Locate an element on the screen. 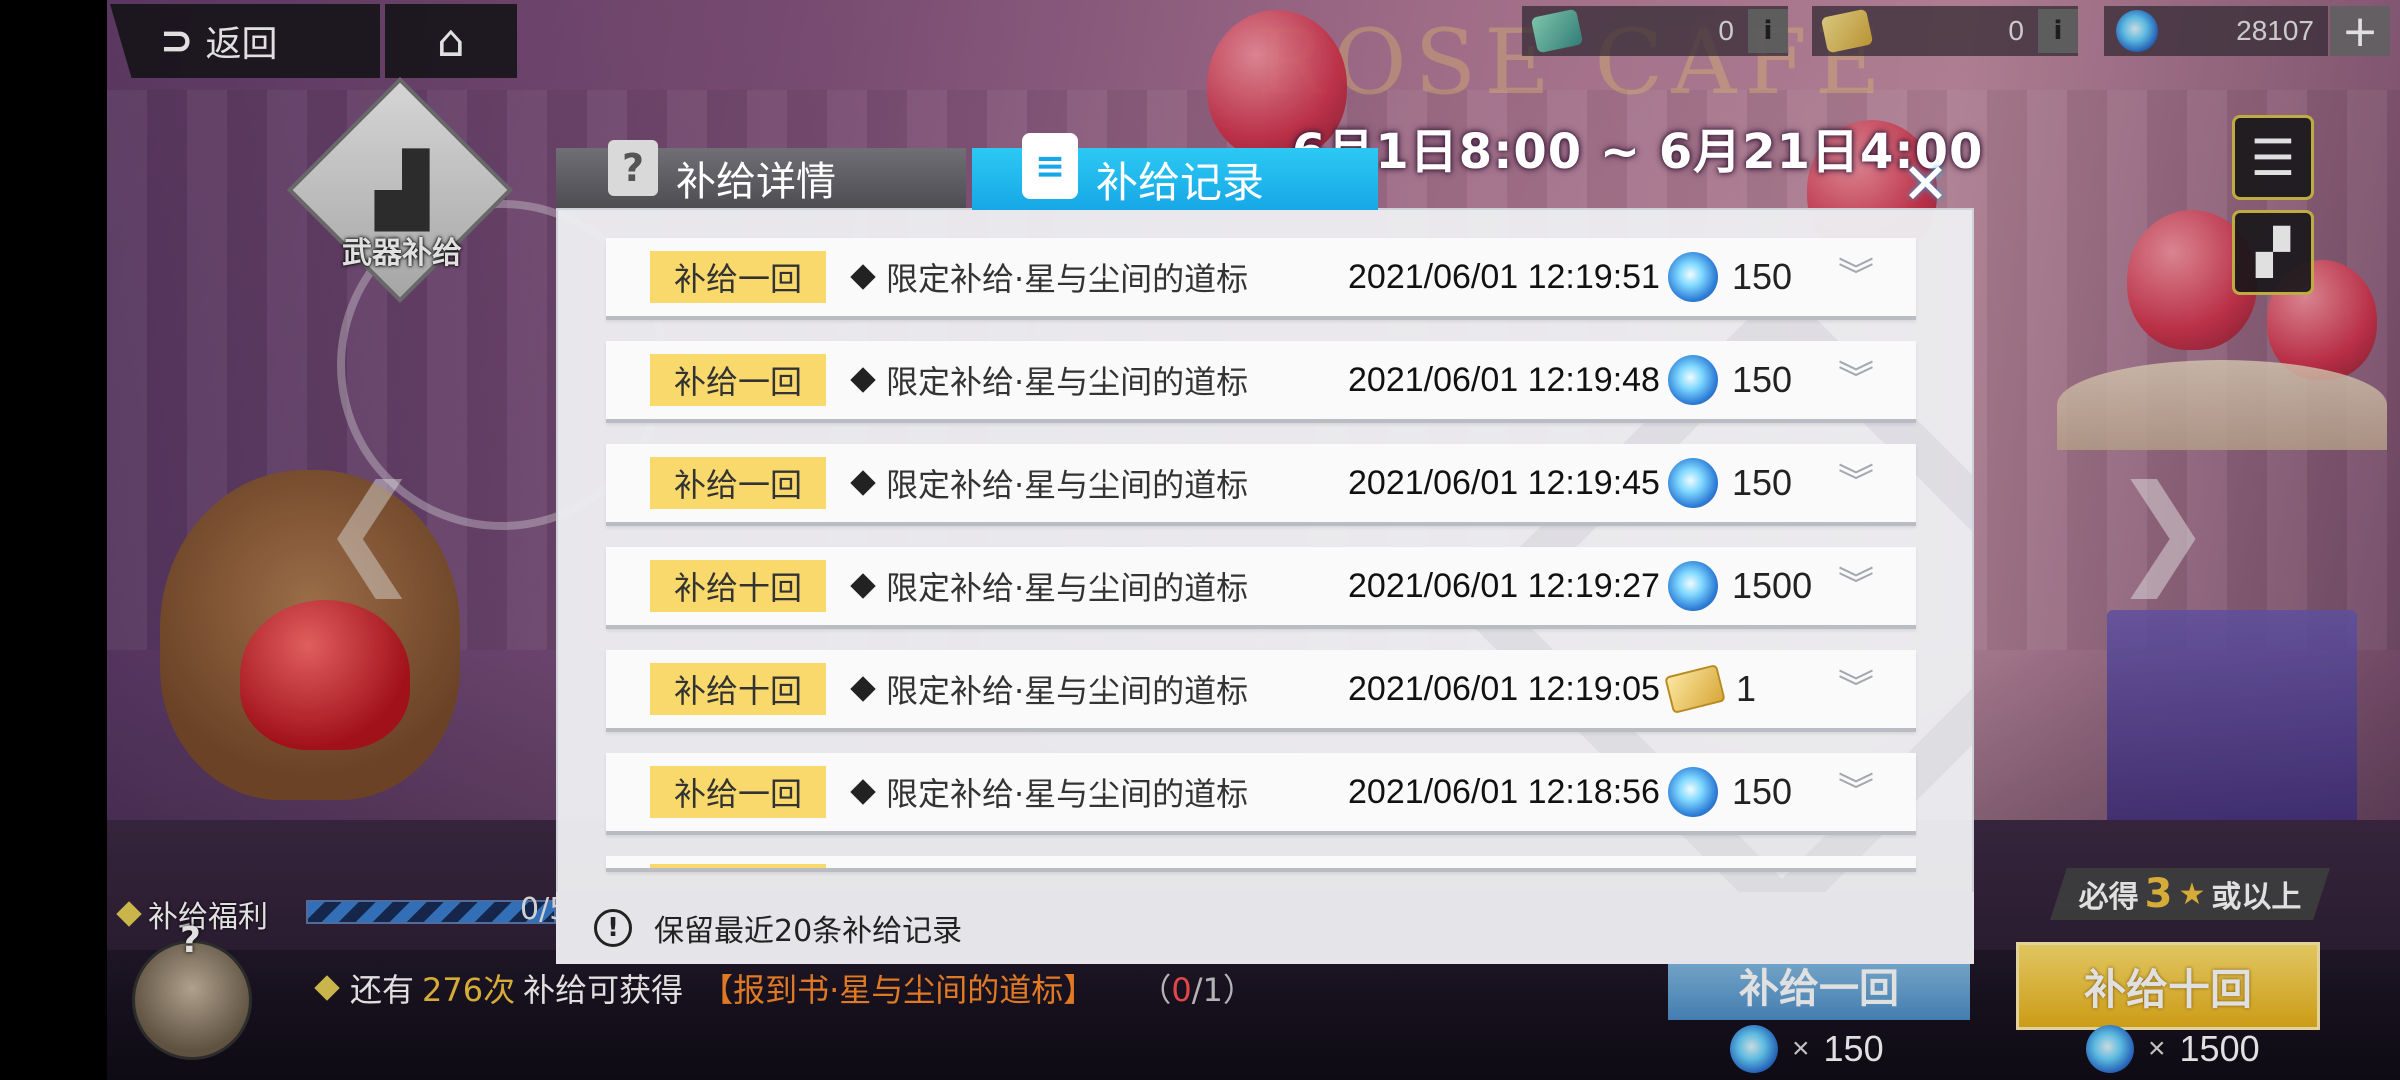 This screenshot has height=1080, width=2400. record-time: 2021/06/01 12:18:56 is located at coordinates (1504, 791).